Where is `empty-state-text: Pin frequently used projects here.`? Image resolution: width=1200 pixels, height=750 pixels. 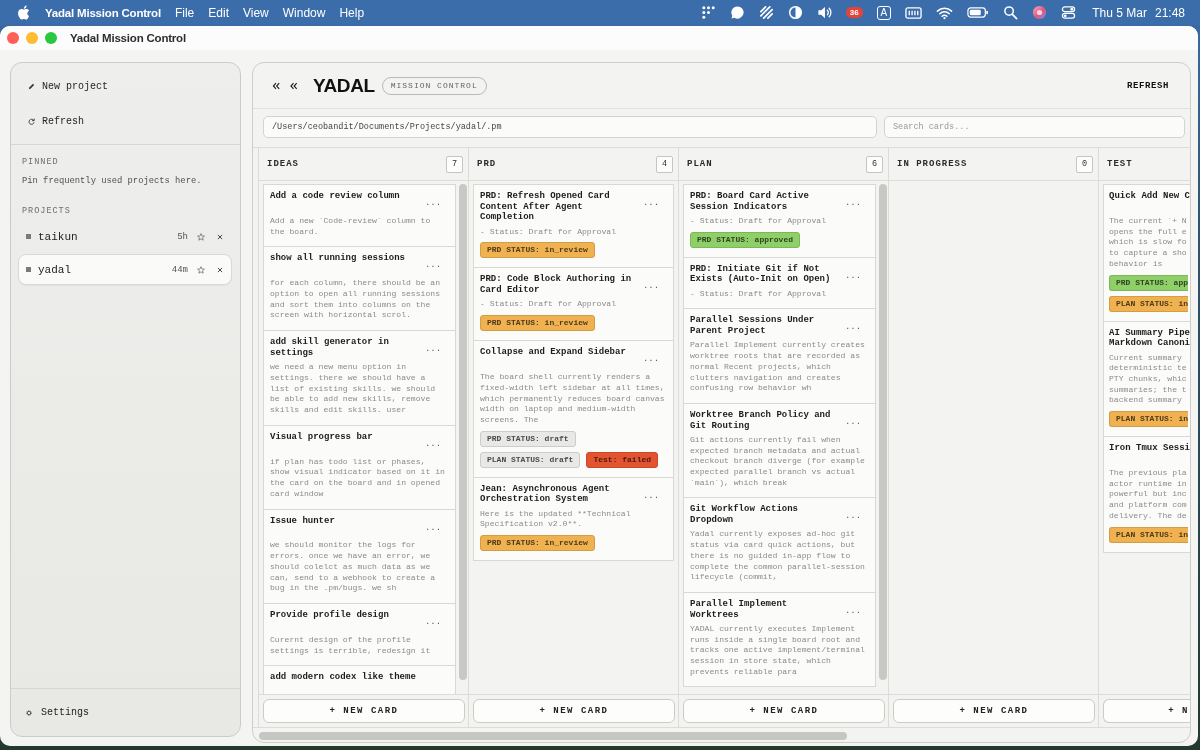
empty-state-text: Pin frequently used projects here. is located at coordinates (112, 181).